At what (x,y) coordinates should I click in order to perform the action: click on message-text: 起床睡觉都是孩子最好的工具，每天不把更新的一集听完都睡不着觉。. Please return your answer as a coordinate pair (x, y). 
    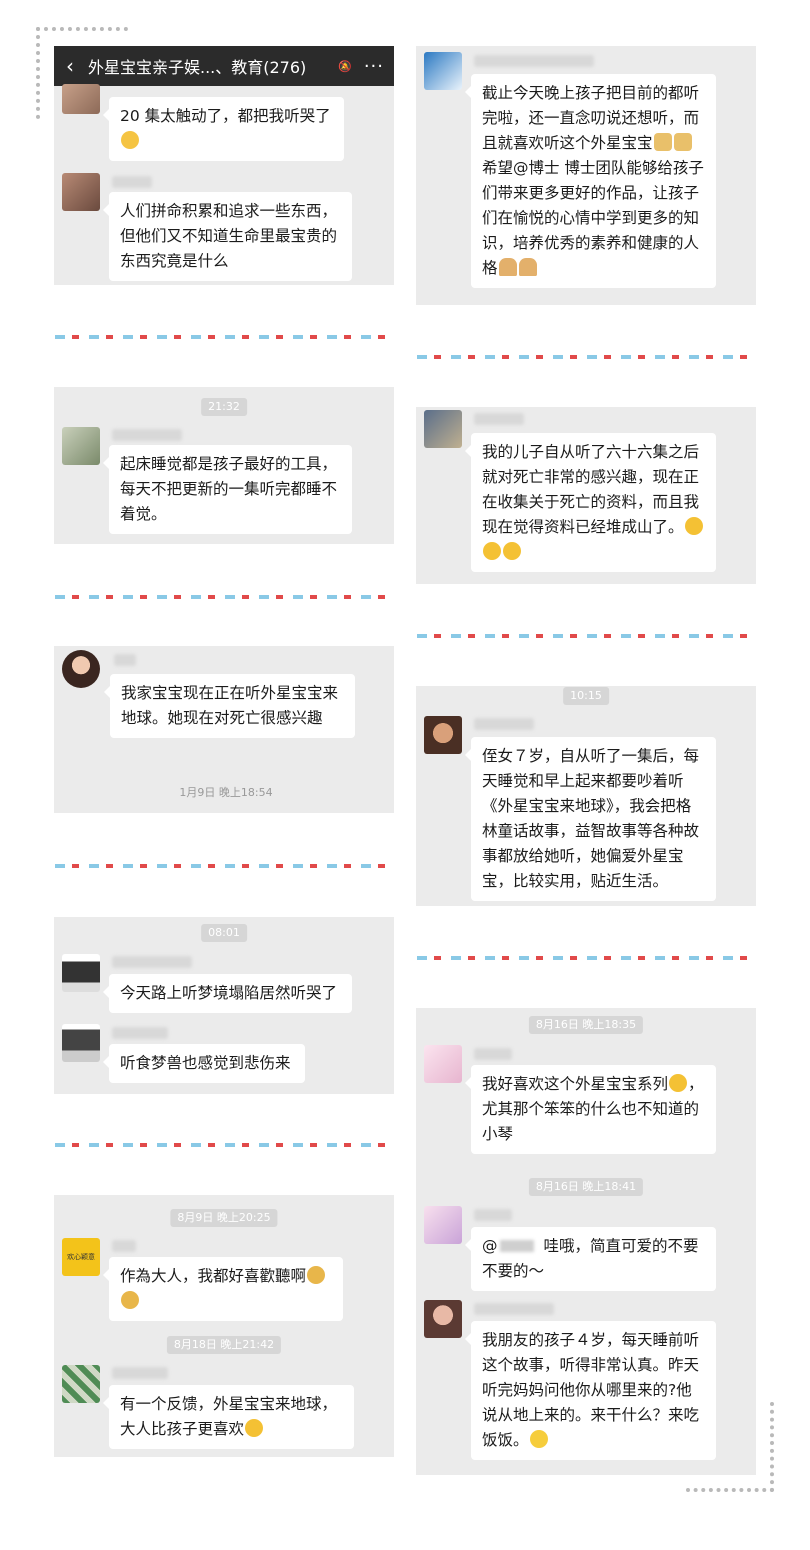
    Looking at the image, I should click on (229, 489).